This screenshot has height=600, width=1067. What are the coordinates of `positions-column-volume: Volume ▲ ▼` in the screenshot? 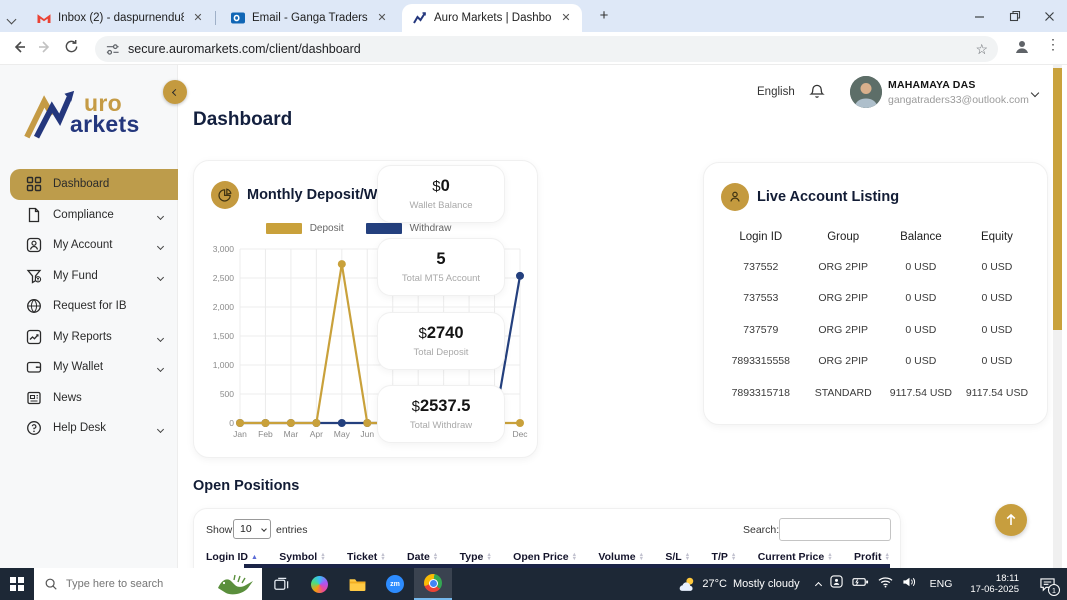 It's located at (621, 557).